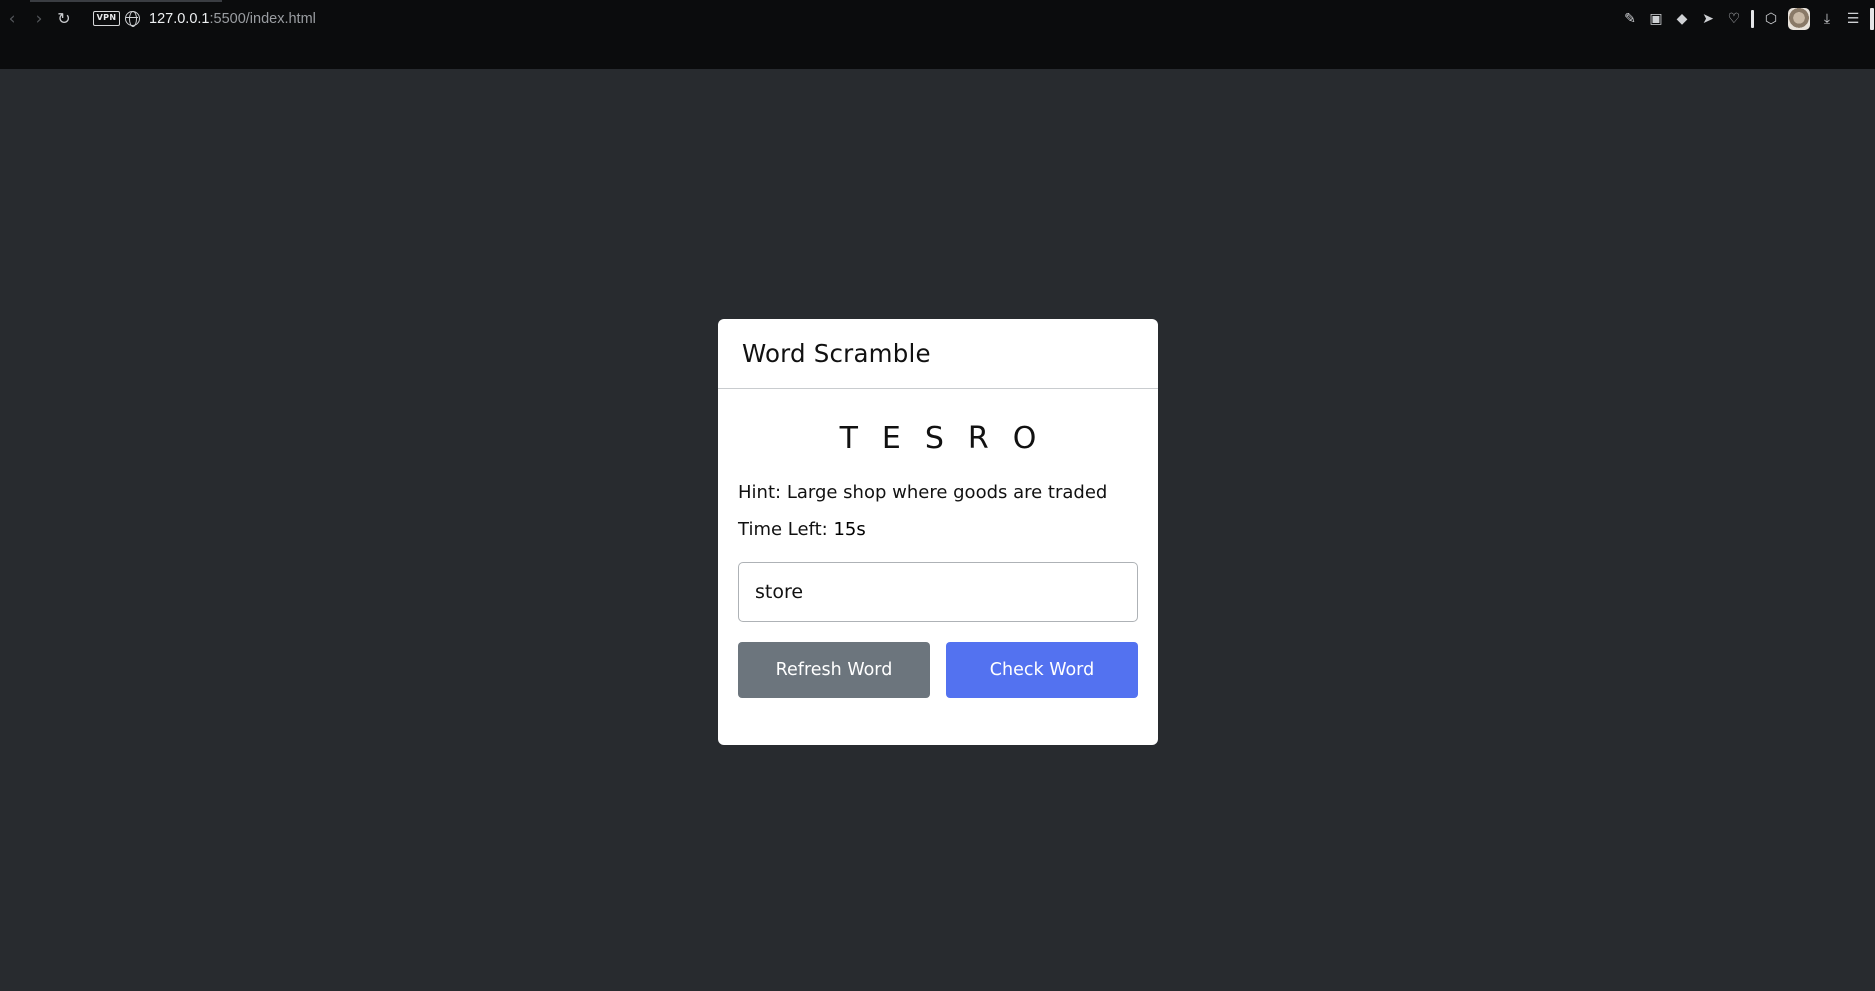 Image resolution: width=1875 pixels, height=991 pixels. Describe the element at coordinates (947, 492) in the screenshot. I see `hint-text: Large shop where goods are traded` at that location.